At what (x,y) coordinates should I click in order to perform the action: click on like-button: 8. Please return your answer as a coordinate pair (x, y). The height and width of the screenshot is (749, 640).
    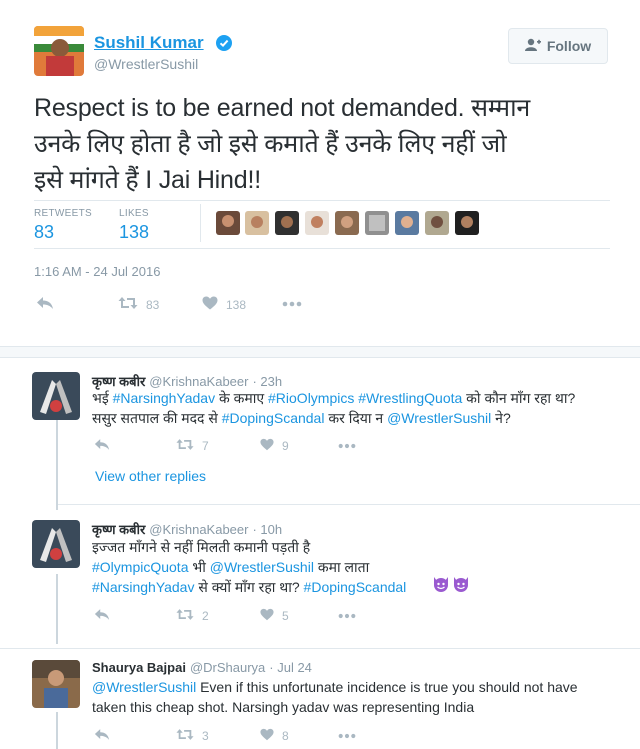
    Looking at the image, I should click on (274, 736).